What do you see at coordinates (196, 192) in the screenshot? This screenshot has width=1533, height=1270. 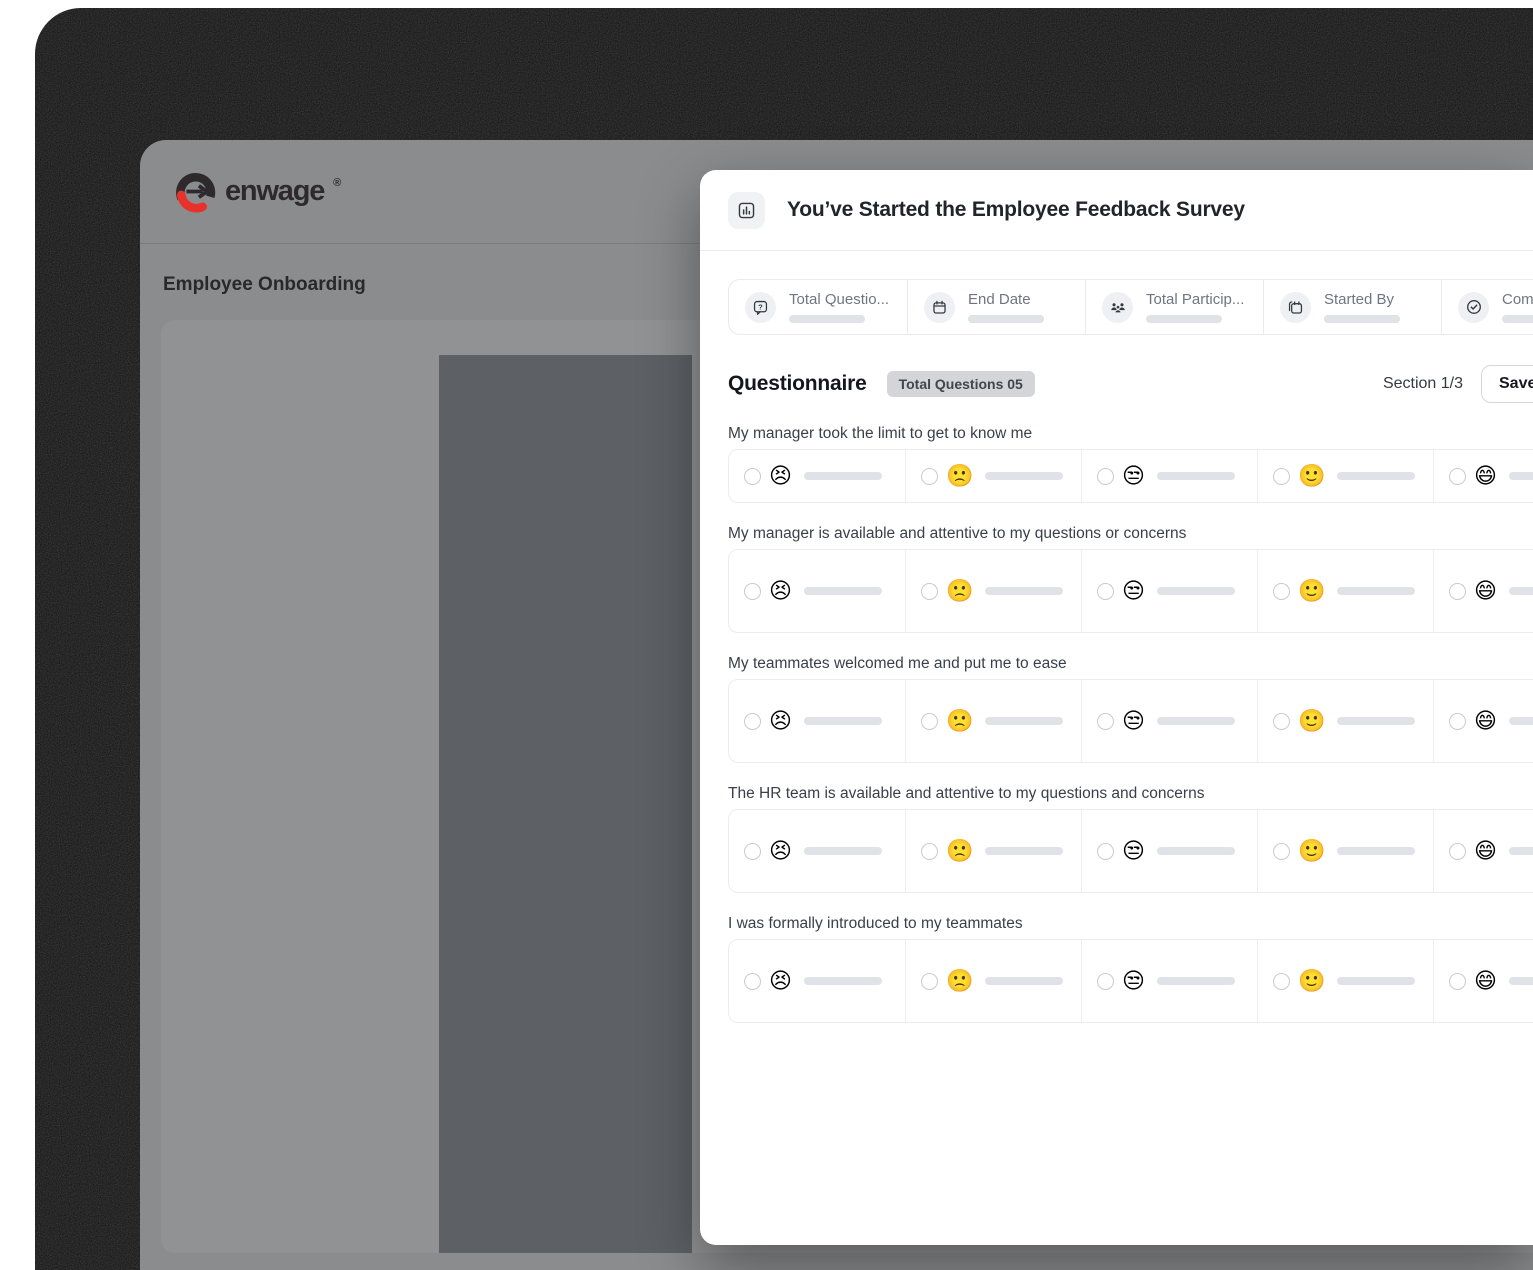 I see `enwage-logo-icon` at bounding box center [196, 192].